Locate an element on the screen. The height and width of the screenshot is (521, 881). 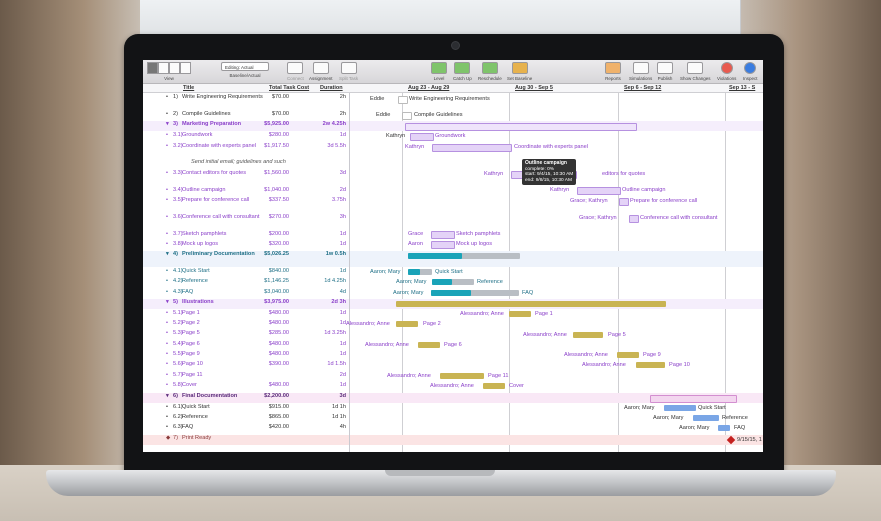
task-row: • 2) Compile Guidelines $70.00 2h is located at coordinates (246, 116).